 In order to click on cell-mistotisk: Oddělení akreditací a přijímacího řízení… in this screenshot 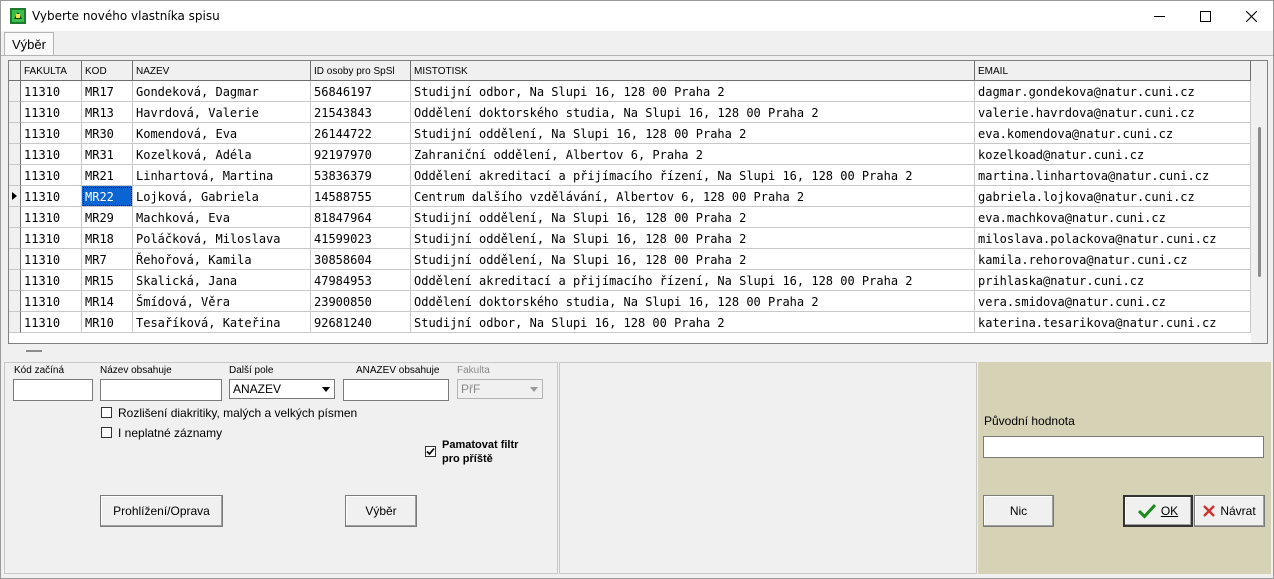, I will do `click(693, 175)`.